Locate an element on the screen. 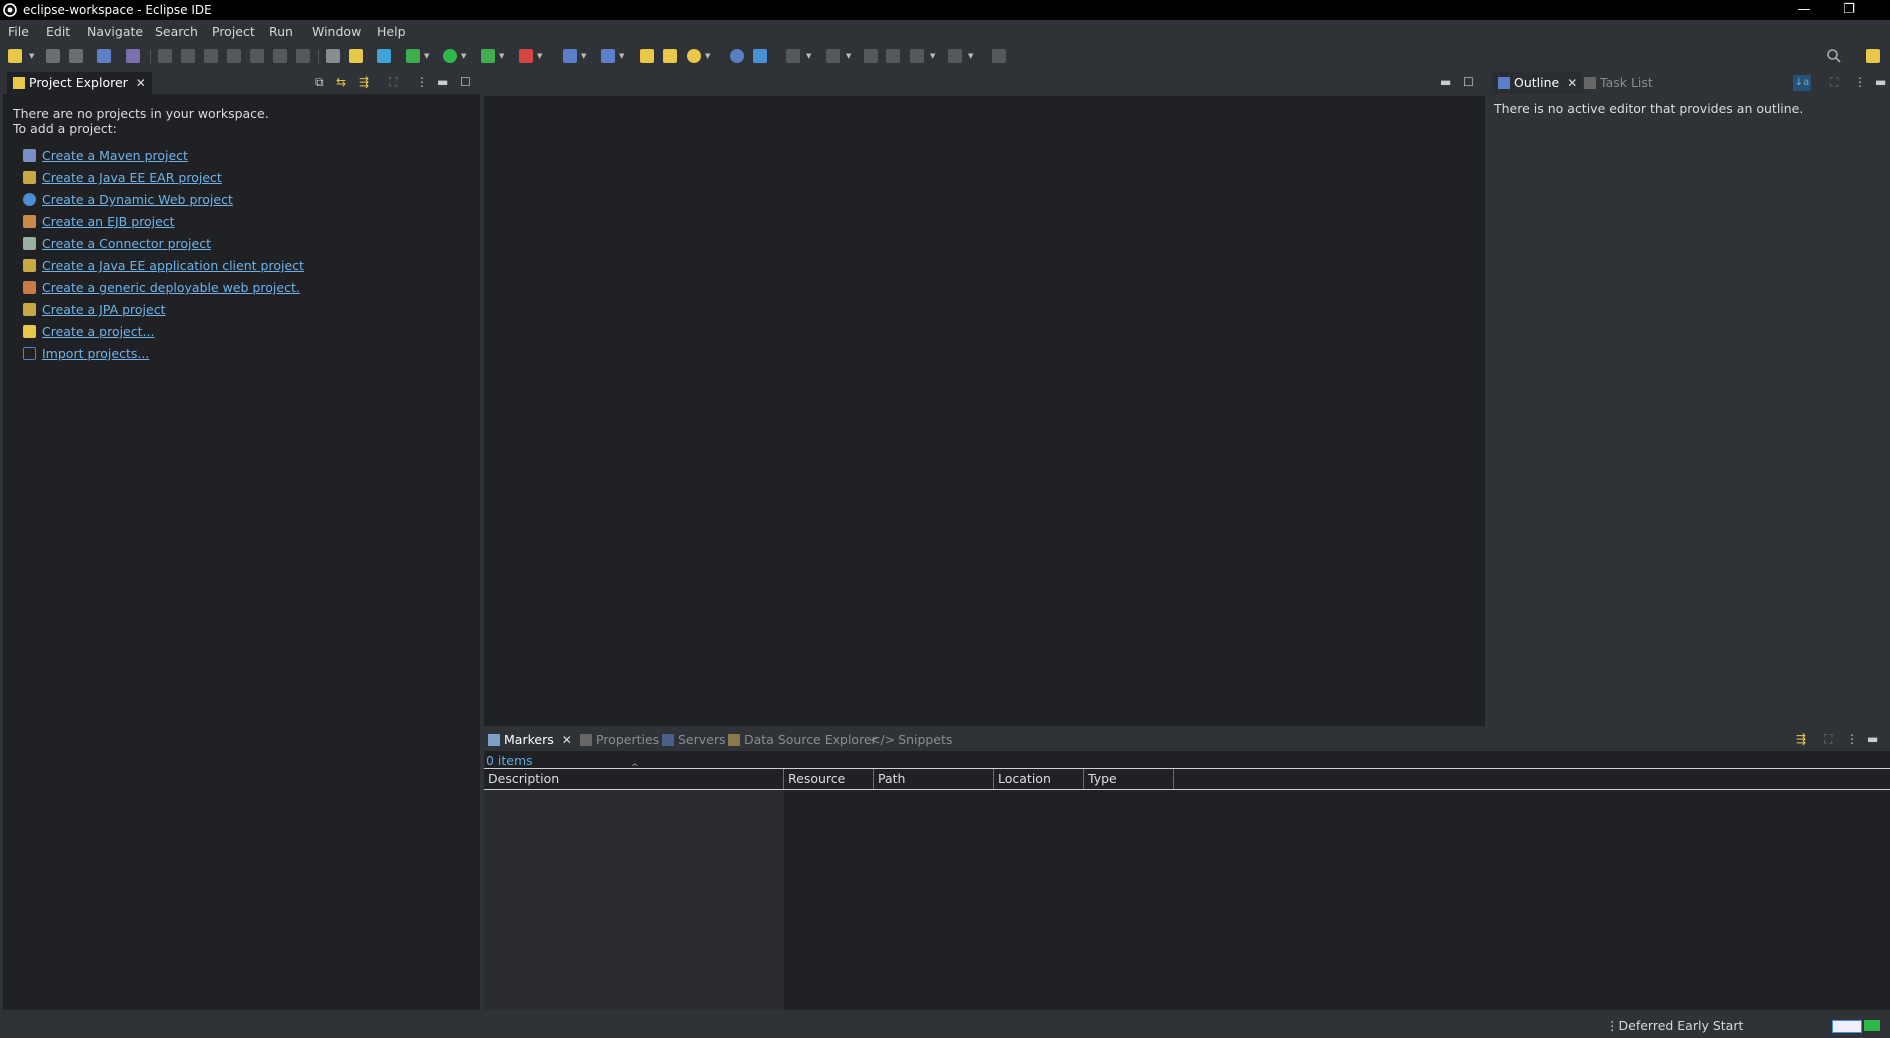 The width and height of the screenshot is (1890, 1038). new-web-dropdown-icon: ▼ is located at coordinates (583, 56).